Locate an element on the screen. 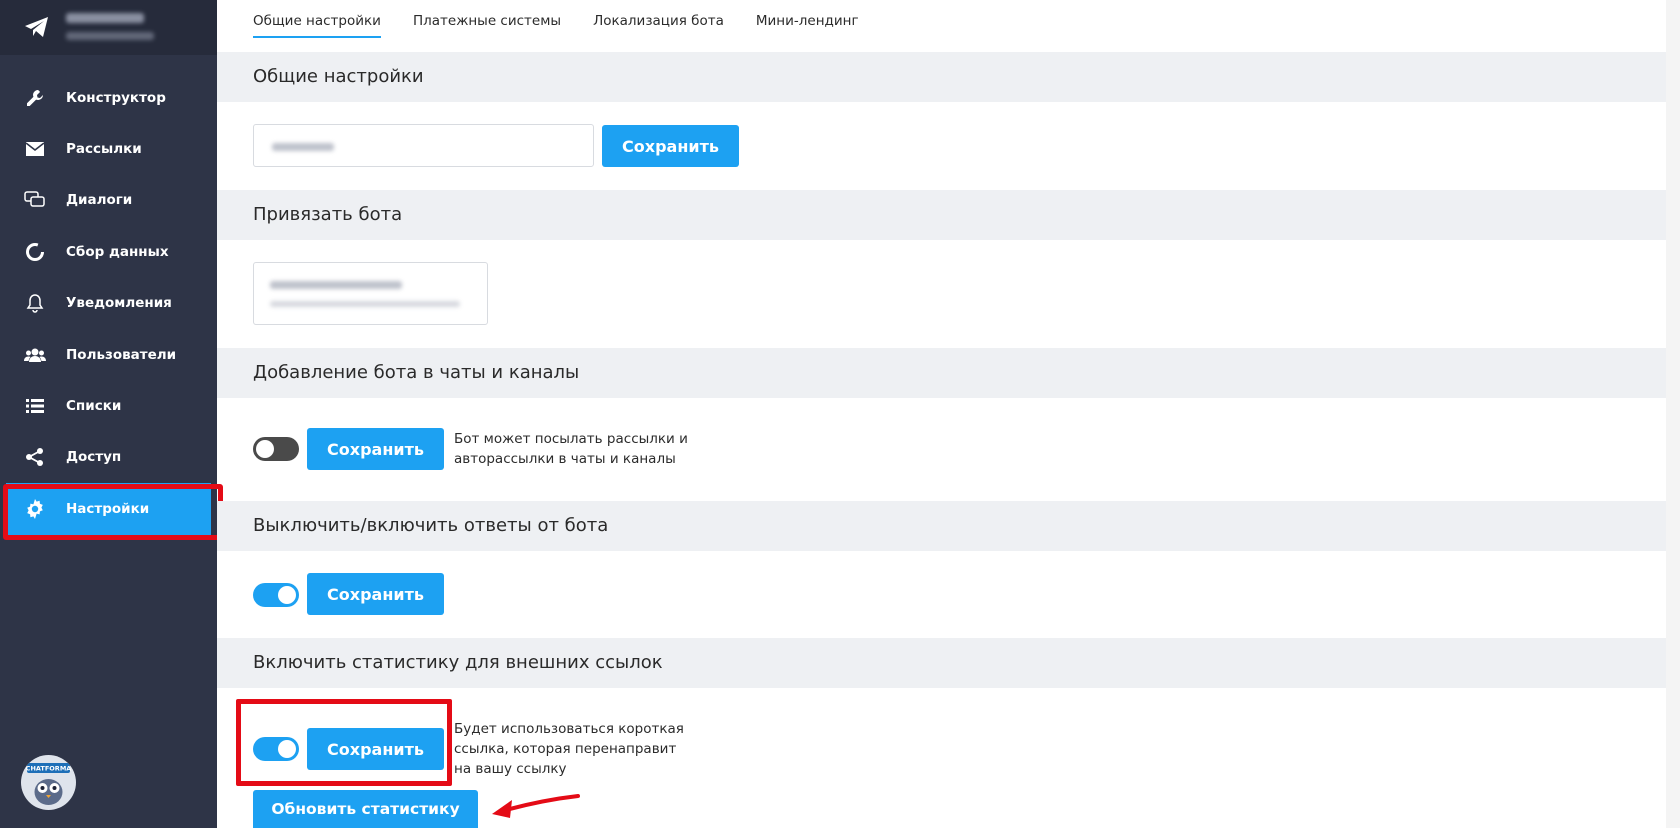  sidebar-item-users: Пользователи is located at coordinates (108, 354).